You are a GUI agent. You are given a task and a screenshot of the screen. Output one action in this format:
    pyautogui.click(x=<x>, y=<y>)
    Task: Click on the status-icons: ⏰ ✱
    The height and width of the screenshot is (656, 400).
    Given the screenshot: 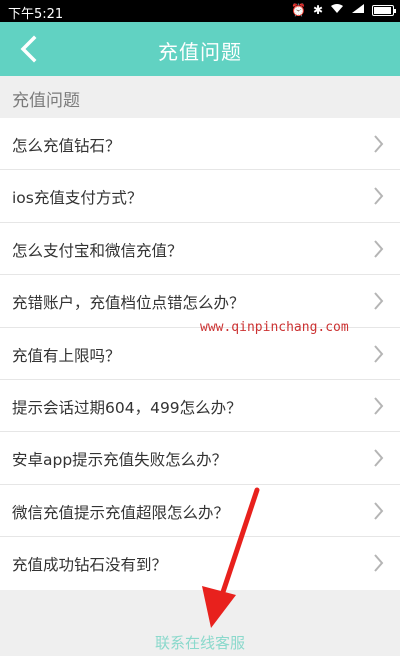 What is the action you would take?
    pyautogui.click(x=343, y=10)
    